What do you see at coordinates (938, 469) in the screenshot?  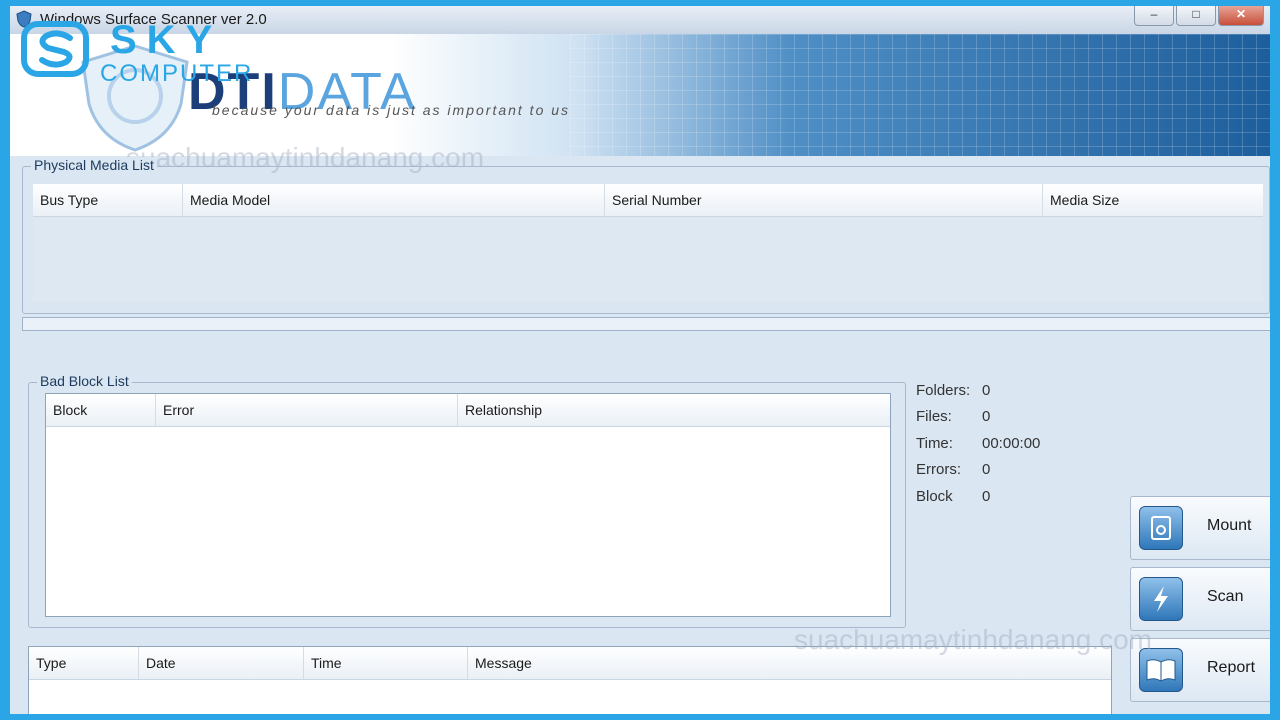 I see `stat-errors-label: Errors:` at bounding box center [938, 469].